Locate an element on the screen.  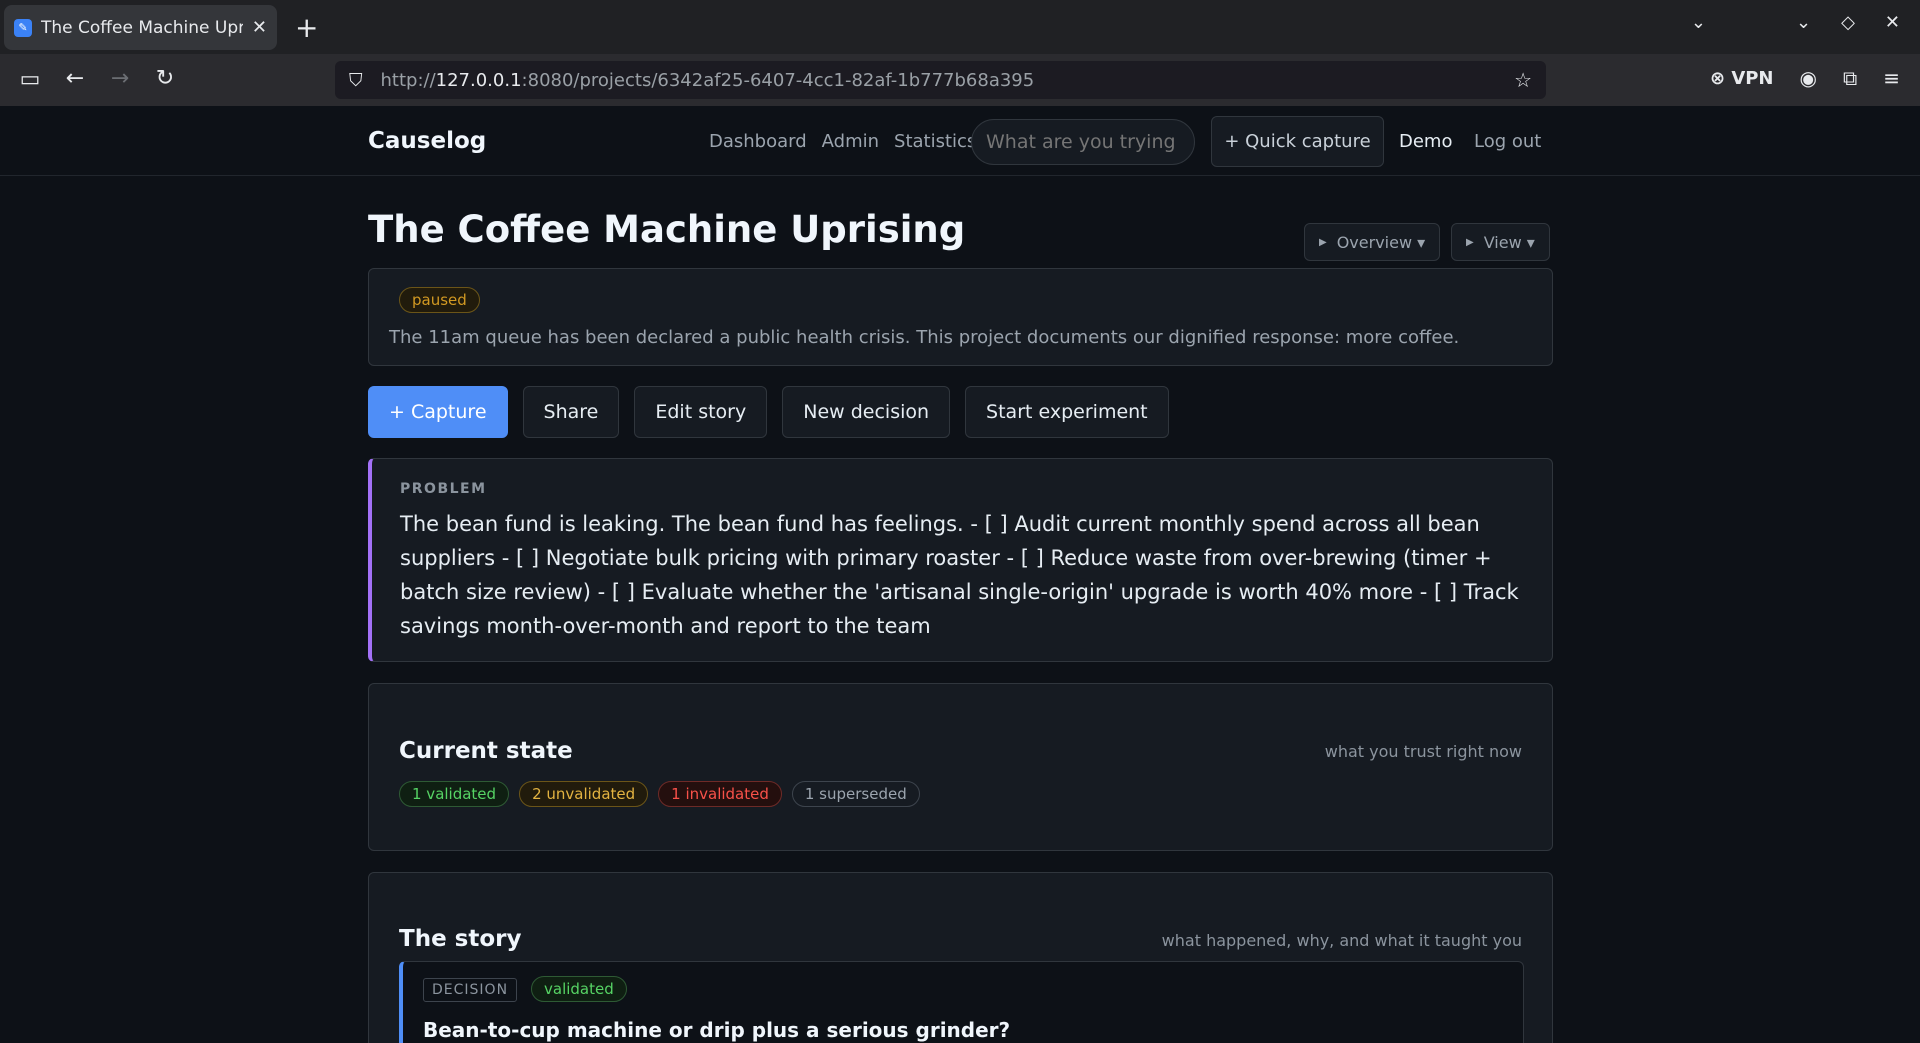
account-icon: ◉ is located at coordinates (1808, 78).